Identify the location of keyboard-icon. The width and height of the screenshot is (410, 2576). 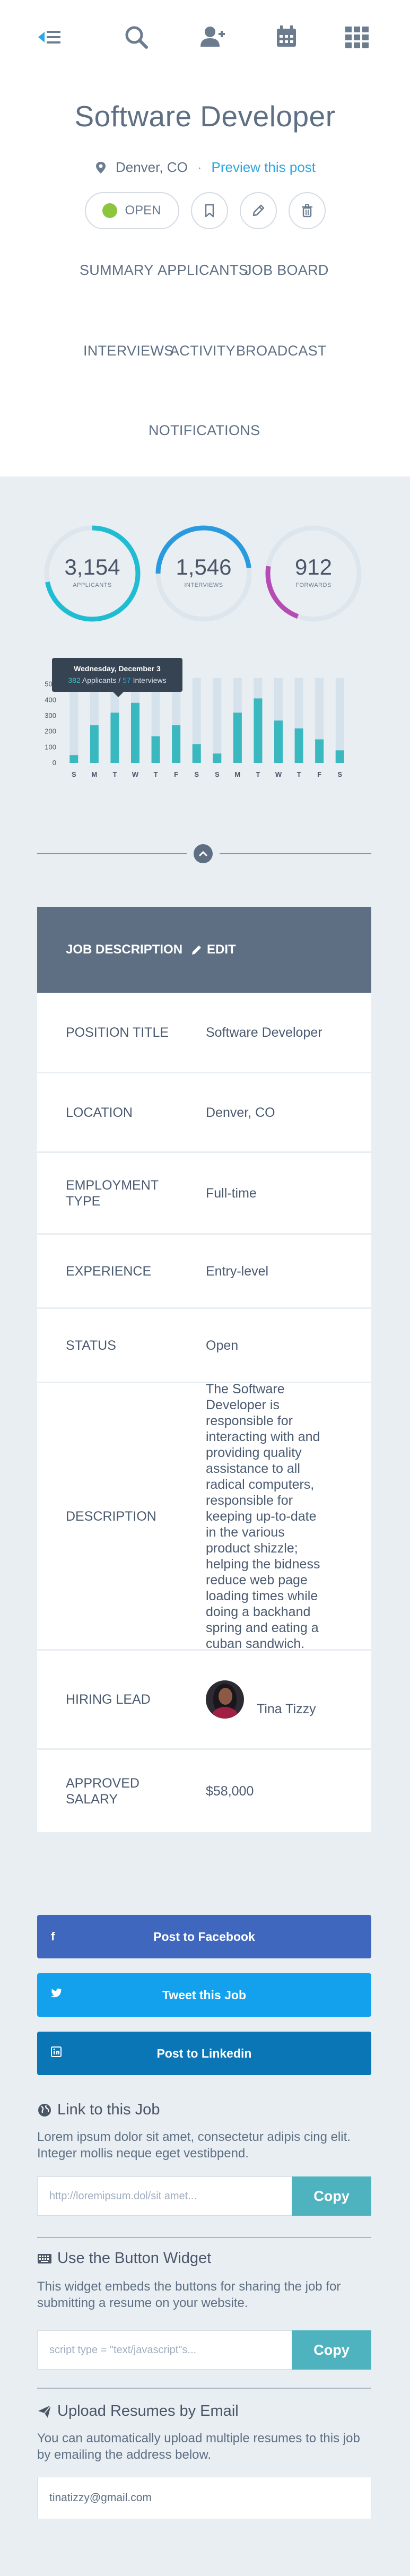
(44, 2258).